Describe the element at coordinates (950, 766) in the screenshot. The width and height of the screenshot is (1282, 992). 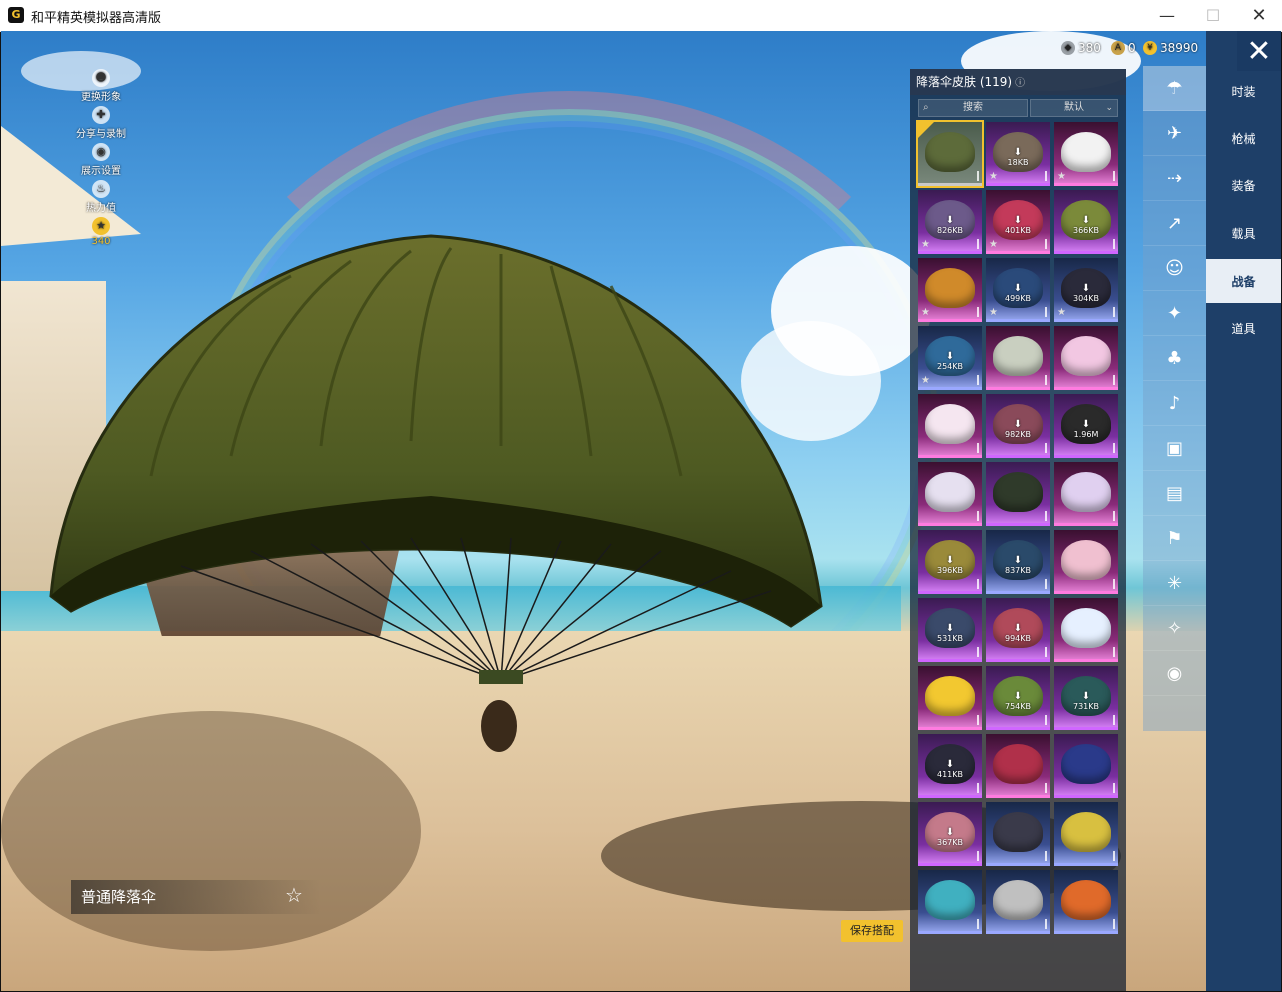
I see `skin-tile: ⬇ 411KB` at that location.